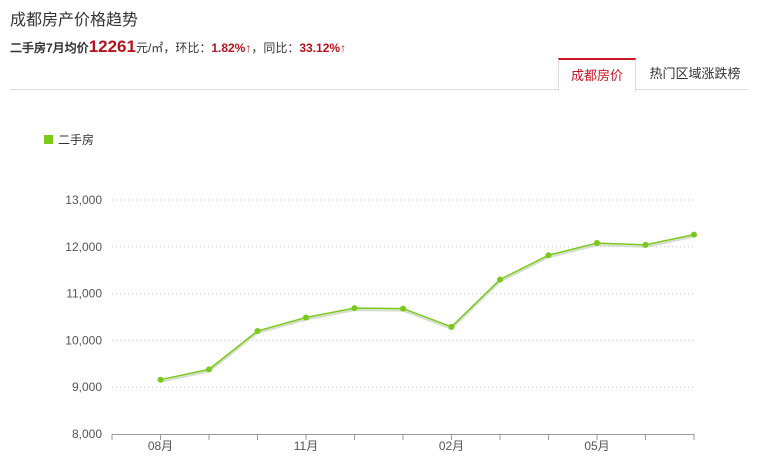 This screenshot has height=466, width=778. Describe the element at coordinates (596, 446) in the screenshot. I see `x-tick-label: 05月` at that location.